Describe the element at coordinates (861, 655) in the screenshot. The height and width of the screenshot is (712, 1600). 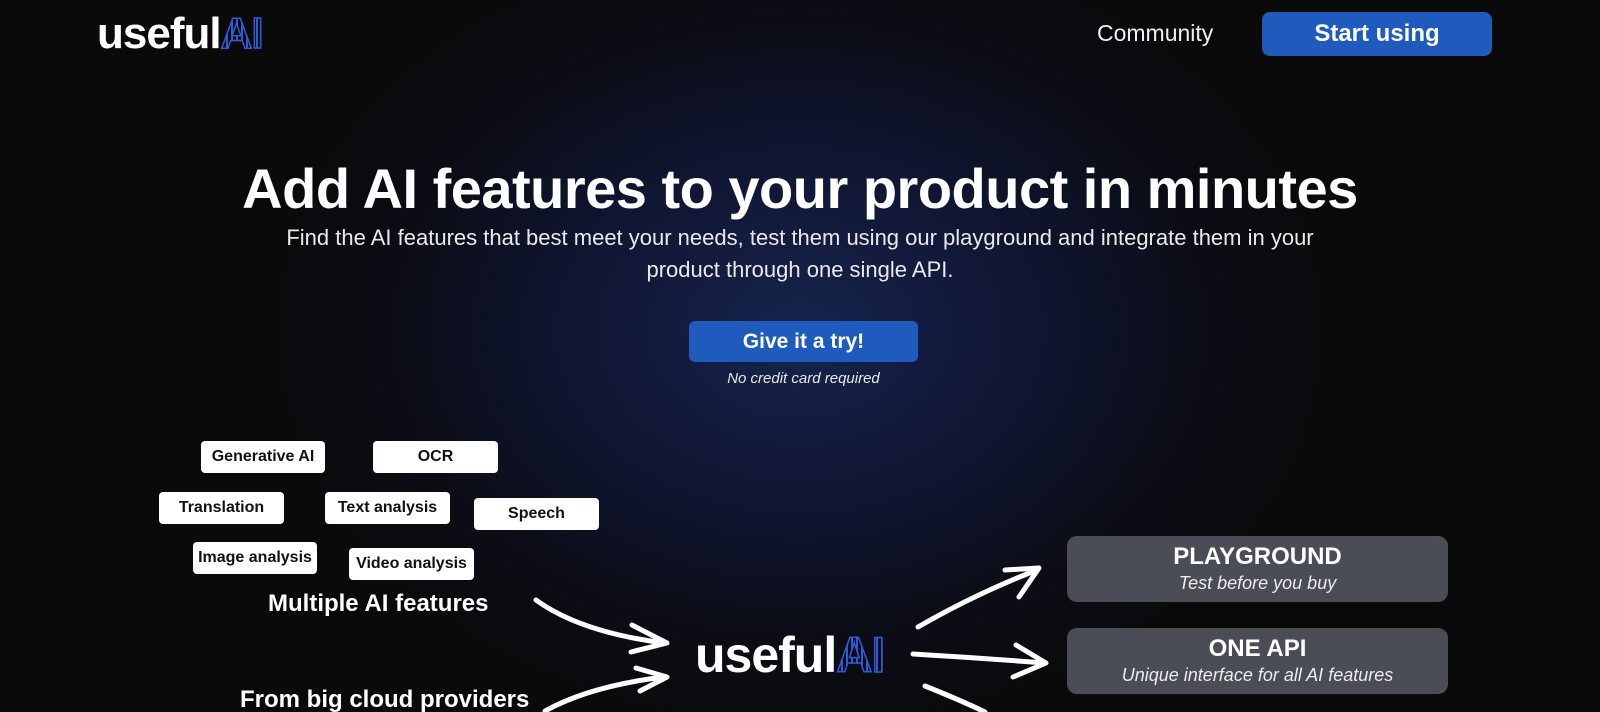
I see `center-logo-accent: AI` at that location.